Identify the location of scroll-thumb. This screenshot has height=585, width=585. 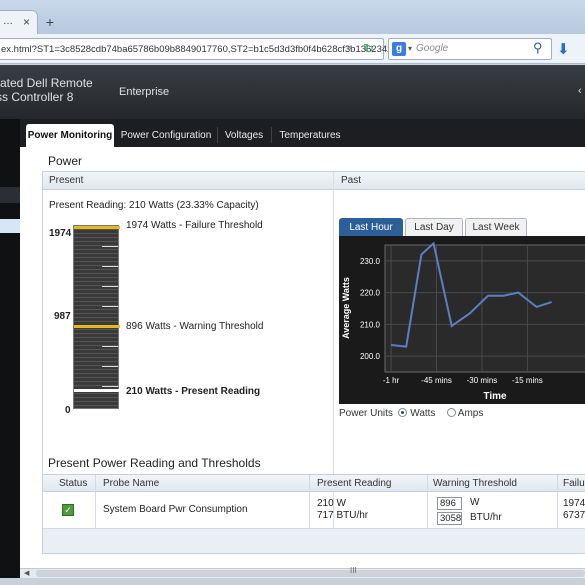
(310, 573).